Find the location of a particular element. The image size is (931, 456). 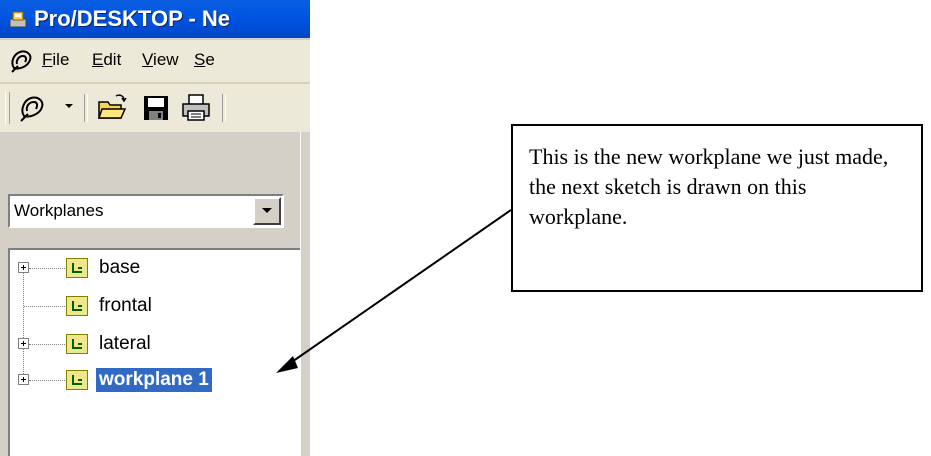

callout-arrow is located at coordinates (394, 291).